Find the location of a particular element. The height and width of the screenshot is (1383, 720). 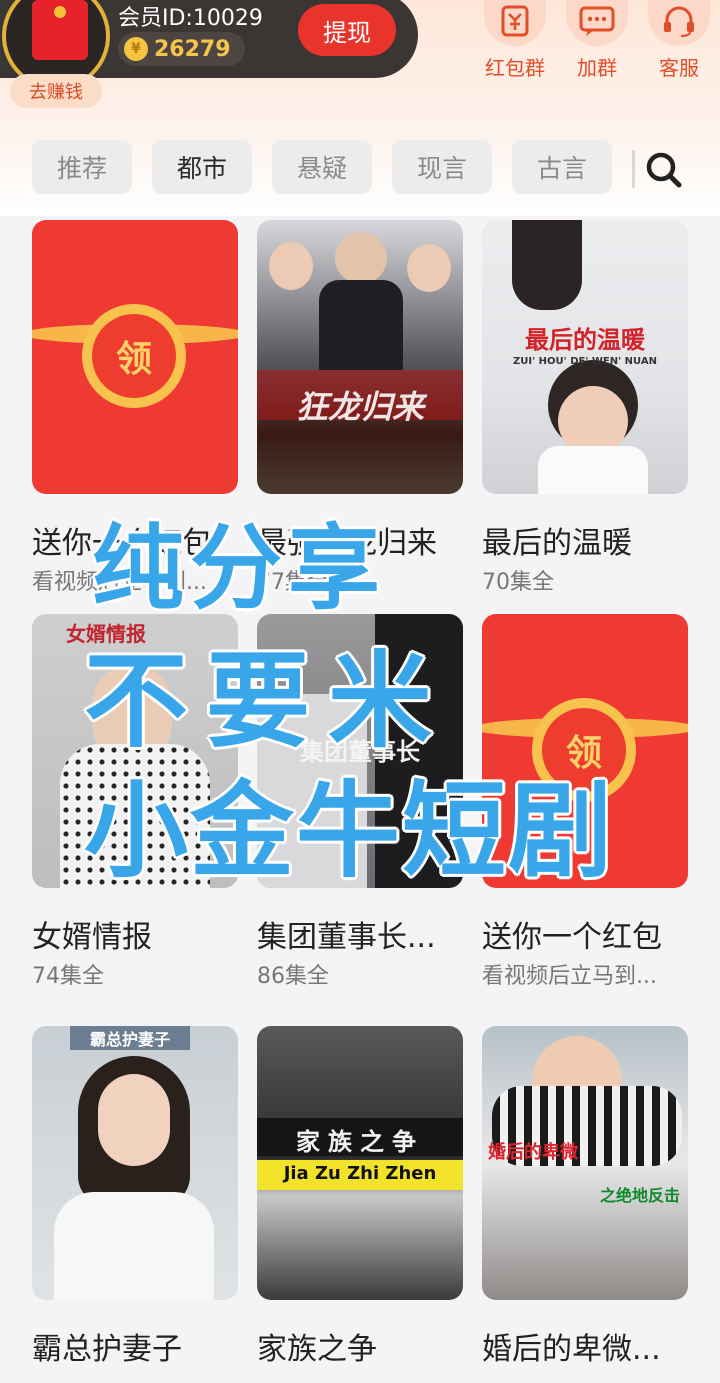

poster-subtitle: Jia Zu Zhi Zhen is located at coordinates (360, 1173).